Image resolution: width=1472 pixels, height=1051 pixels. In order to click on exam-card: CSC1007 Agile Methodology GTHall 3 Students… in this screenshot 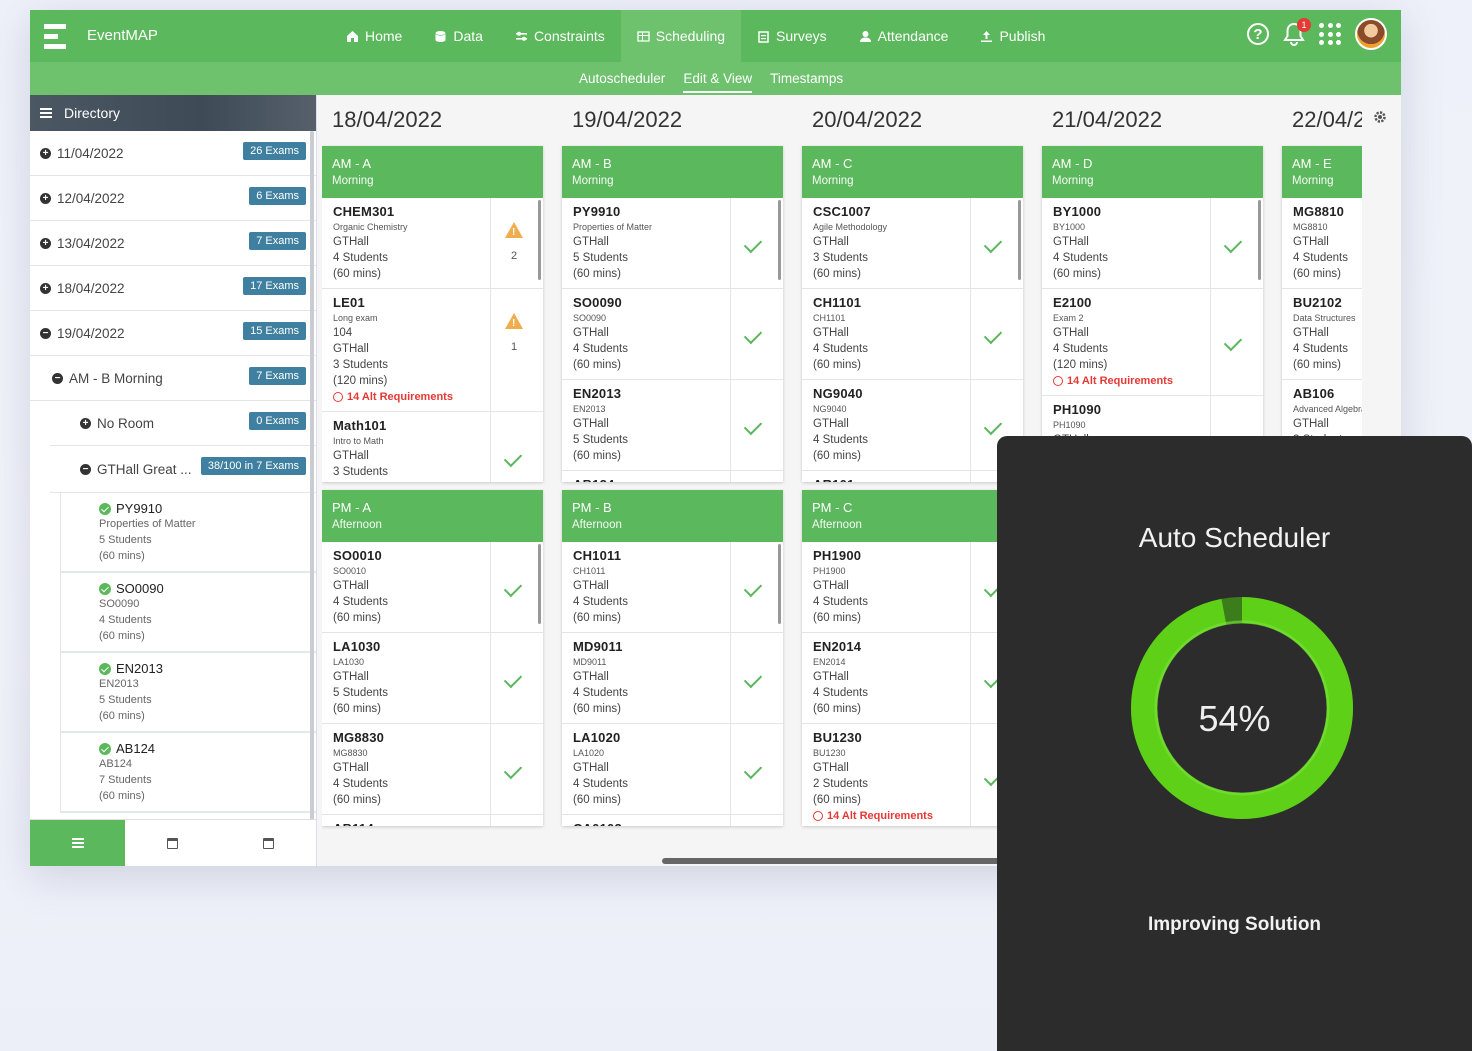, I will do `click(912, 243)`.